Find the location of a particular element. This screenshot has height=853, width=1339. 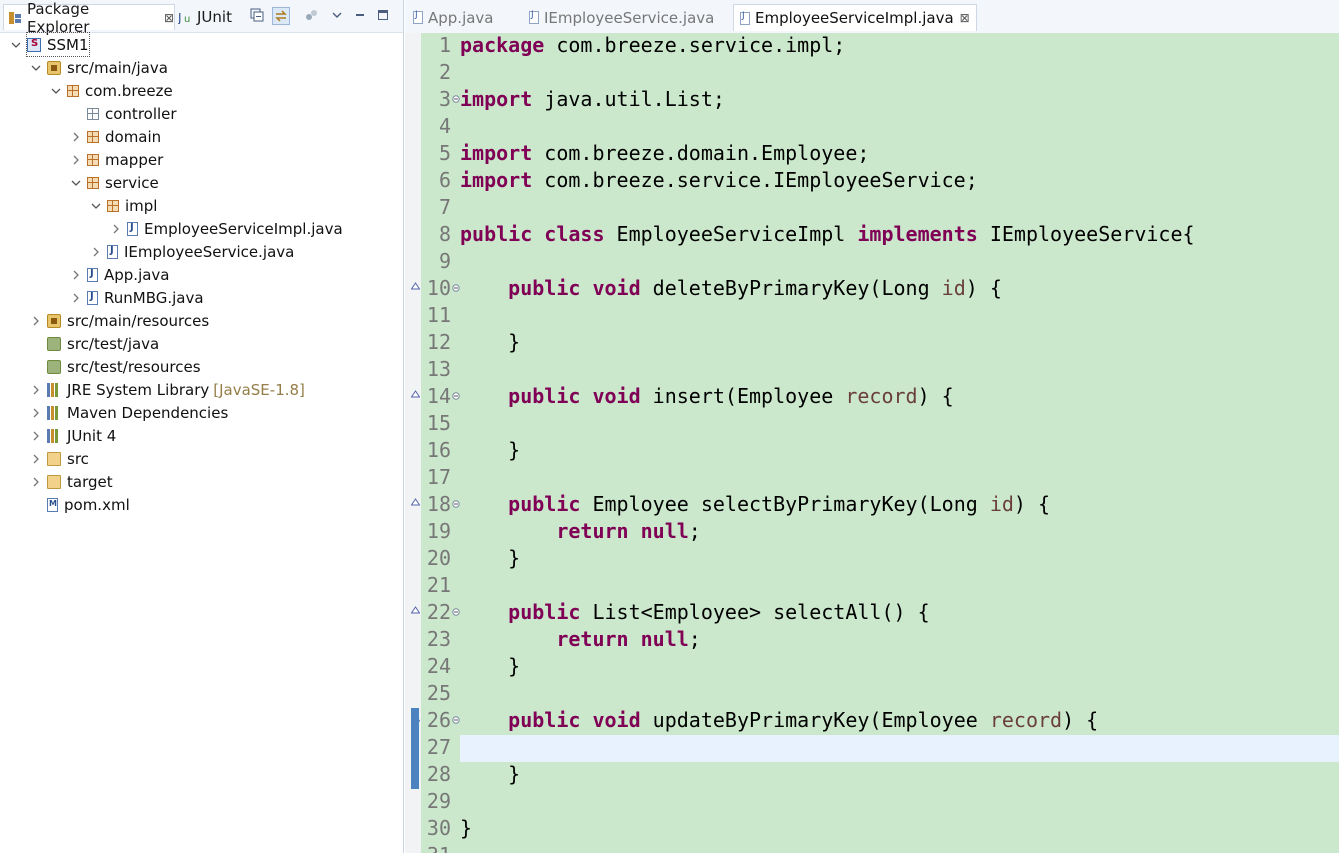

view-menu-button is located at coordinates (337, 15).